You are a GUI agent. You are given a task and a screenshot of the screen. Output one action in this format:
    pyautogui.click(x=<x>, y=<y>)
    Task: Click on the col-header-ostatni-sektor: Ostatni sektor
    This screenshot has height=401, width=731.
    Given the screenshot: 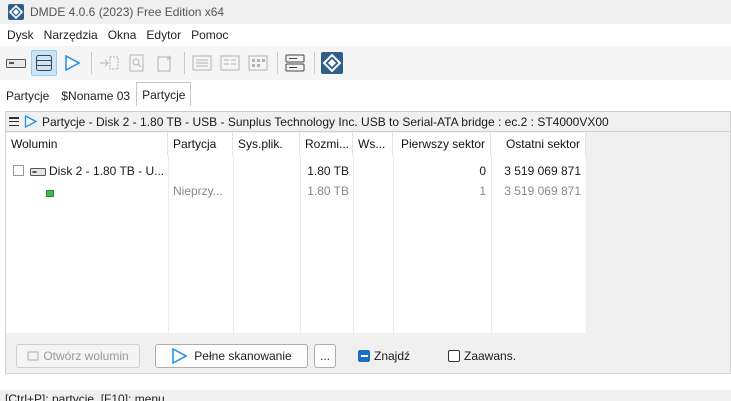 What is the action you would take?
    pyautogui.click(x=538, y=144)
    